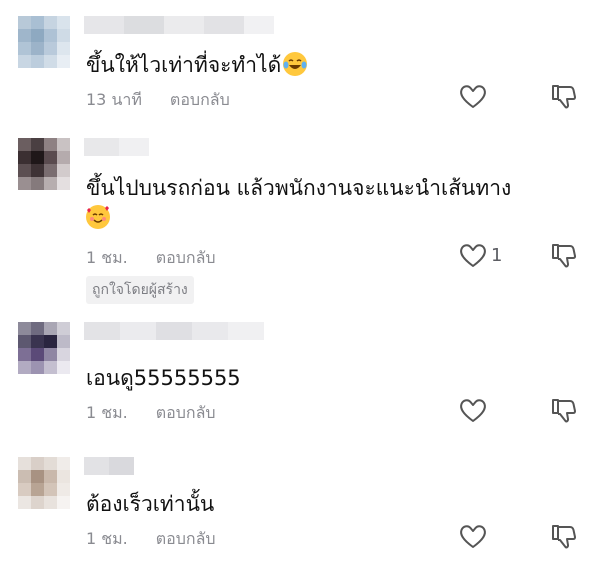 The height and width of the screenshot is (563, 600). What do you see at coordinates (497, 255) in the screenshot?
I see `like-count: 1` at bounding box center [497, 255].